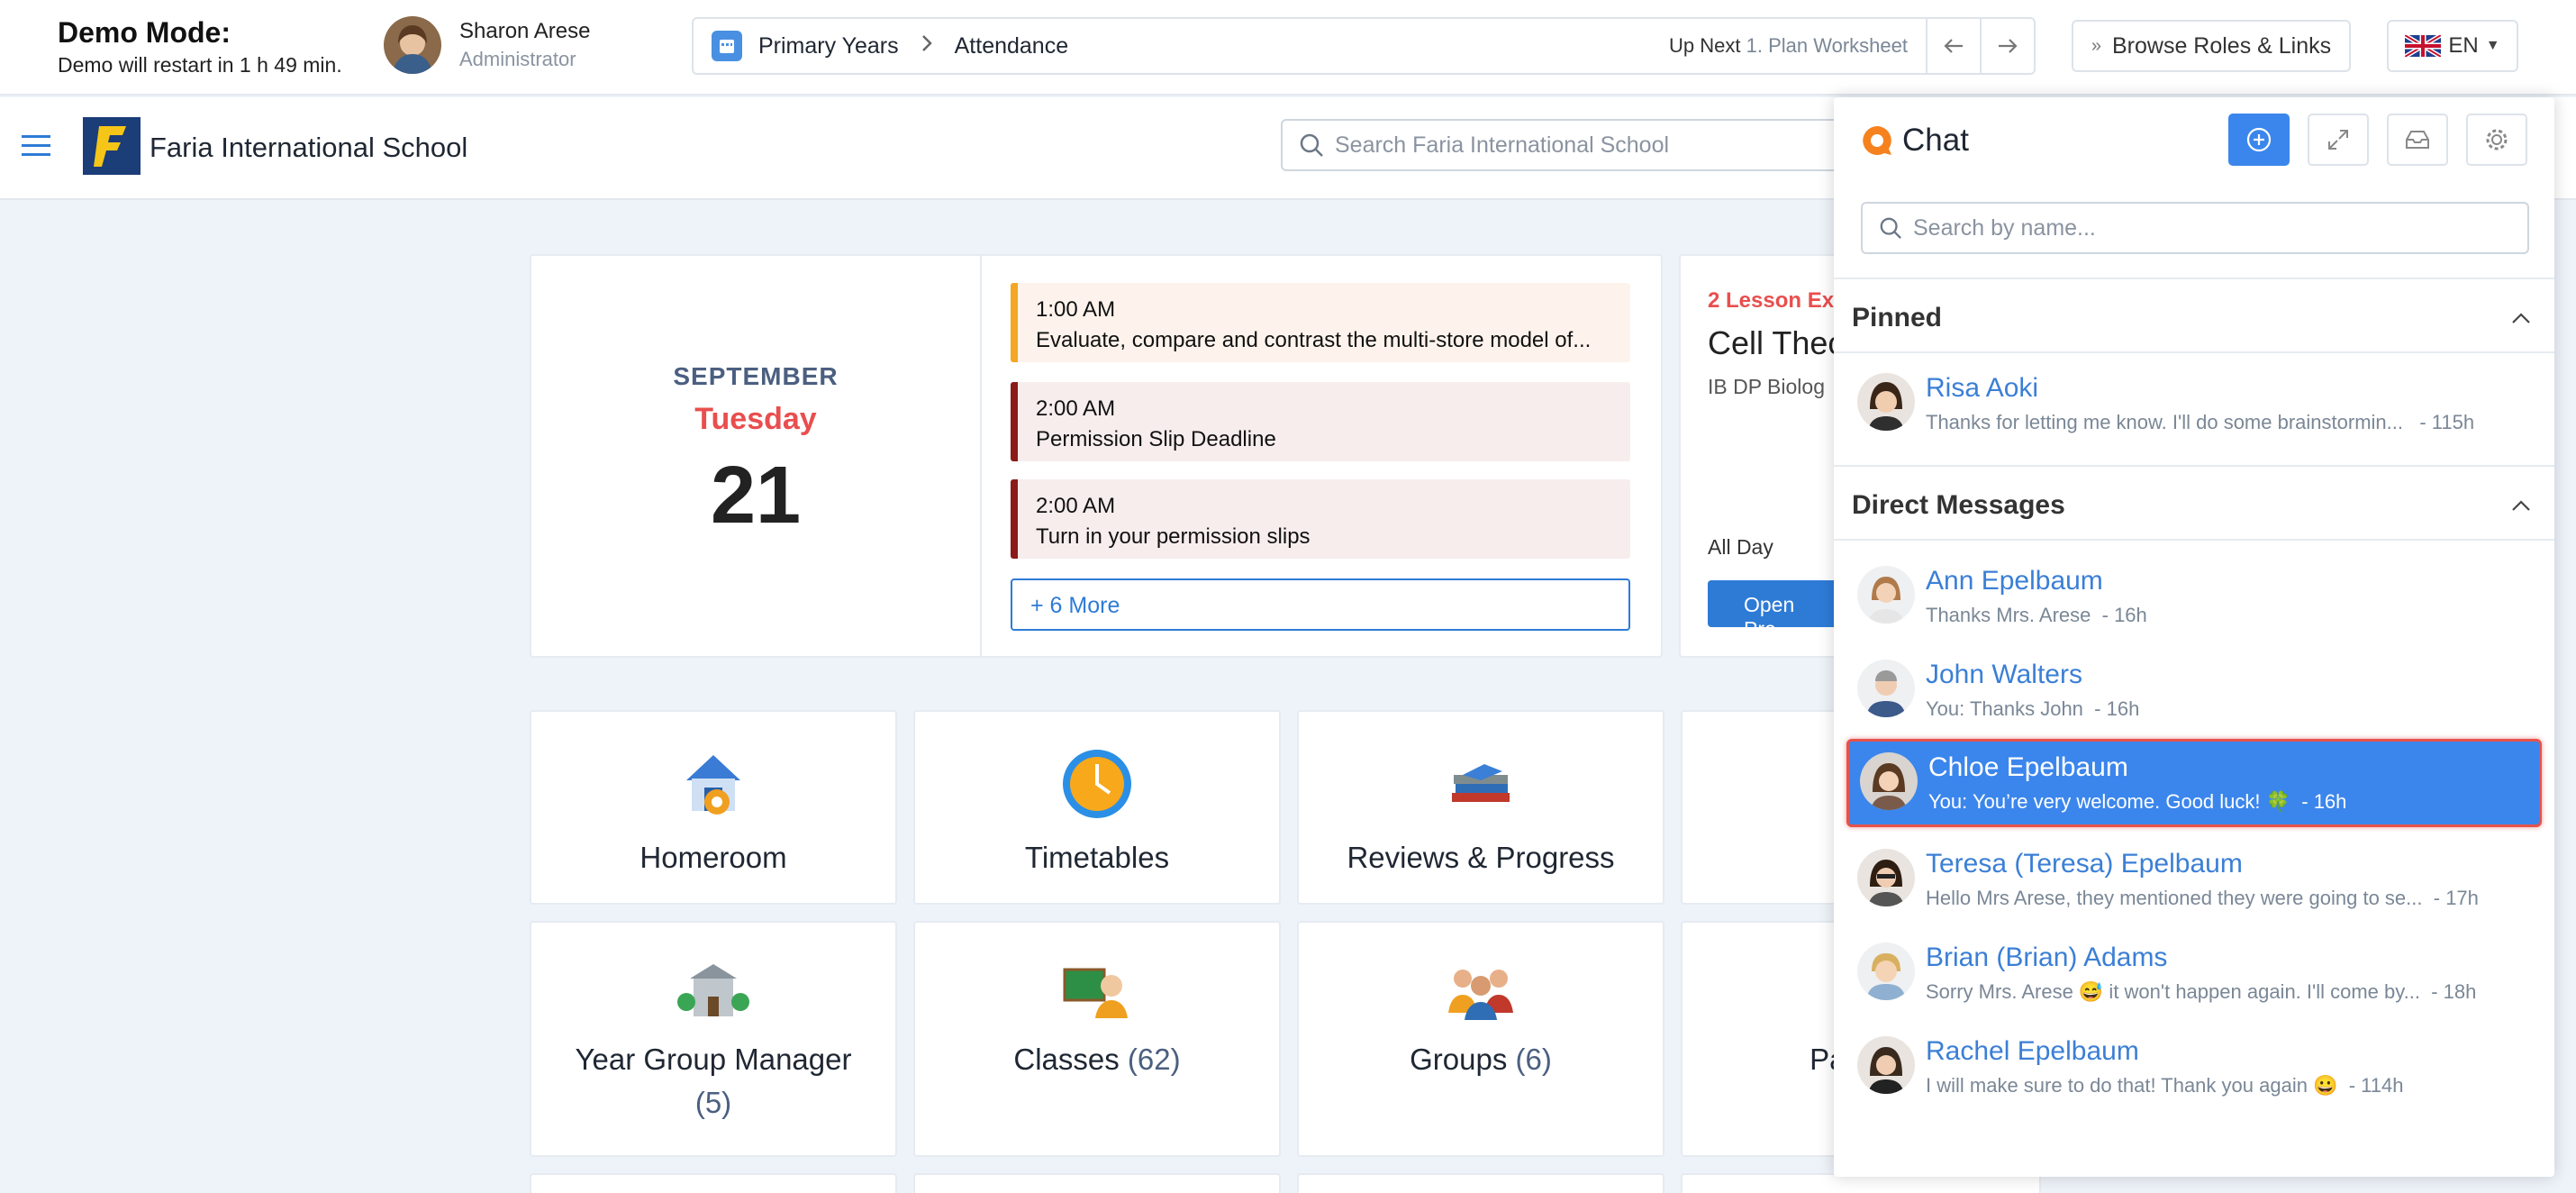 The image size is (2576, 1193). Describe the element at coordinates (1320, 519) in the screenshot. I see `calendar-event: 2:00 AM Turn in your permission slips` at that location.